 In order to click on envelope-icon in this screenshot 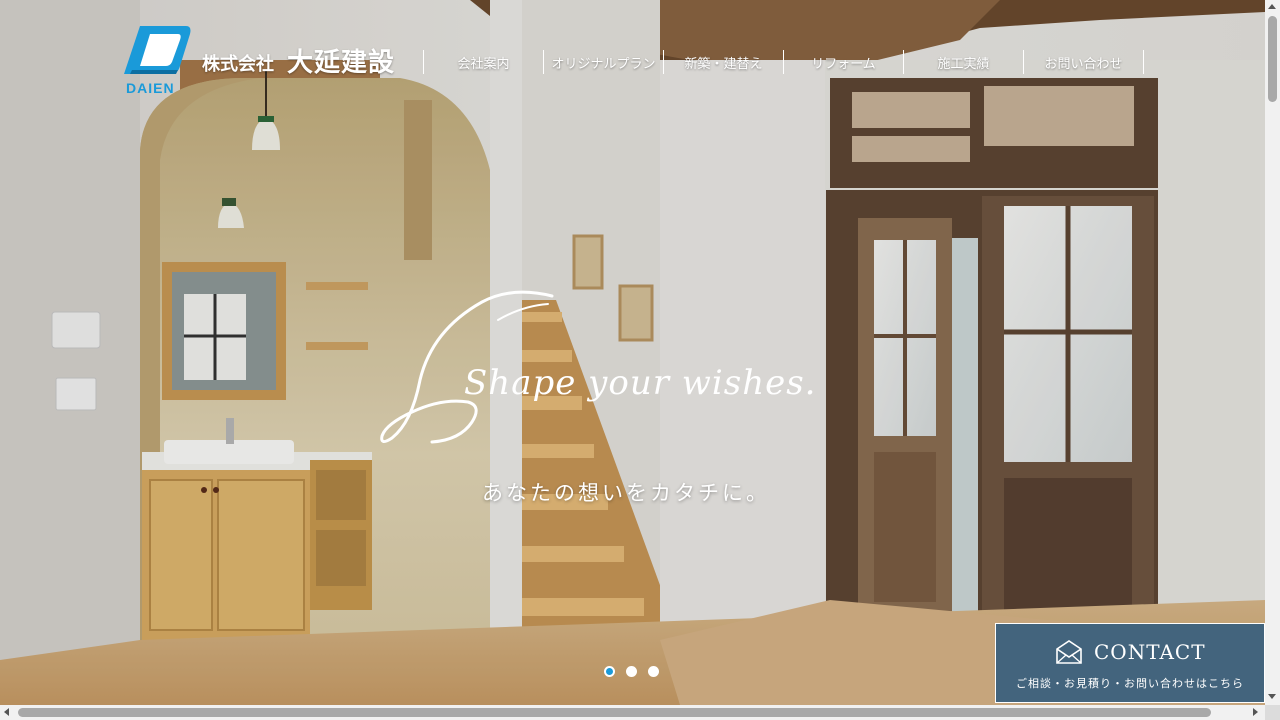, I will do `click(1069, 652)`.